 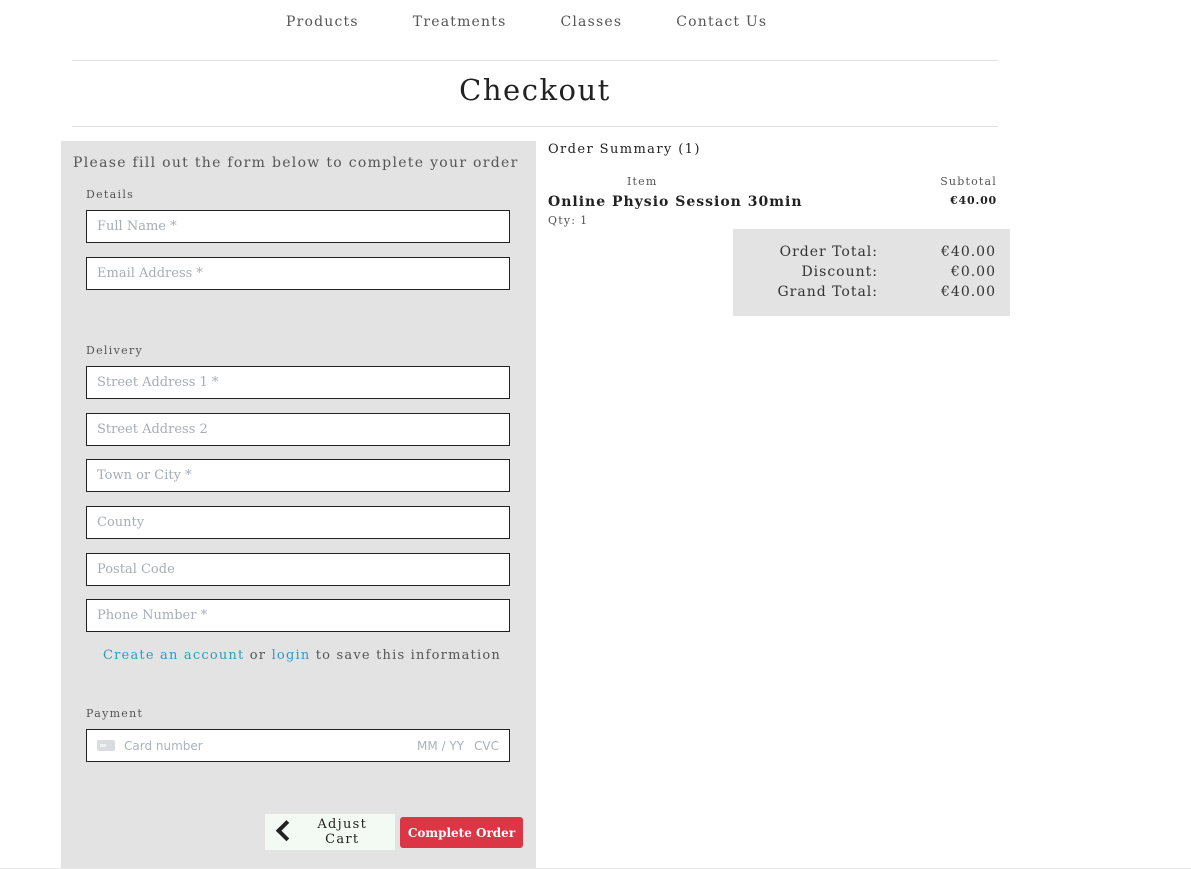 What do you see at coordinates (553, 22) in the screenshot?
I see `main-nav: Products Treatments Classes Contact Us` at bounding box center [553, 22].